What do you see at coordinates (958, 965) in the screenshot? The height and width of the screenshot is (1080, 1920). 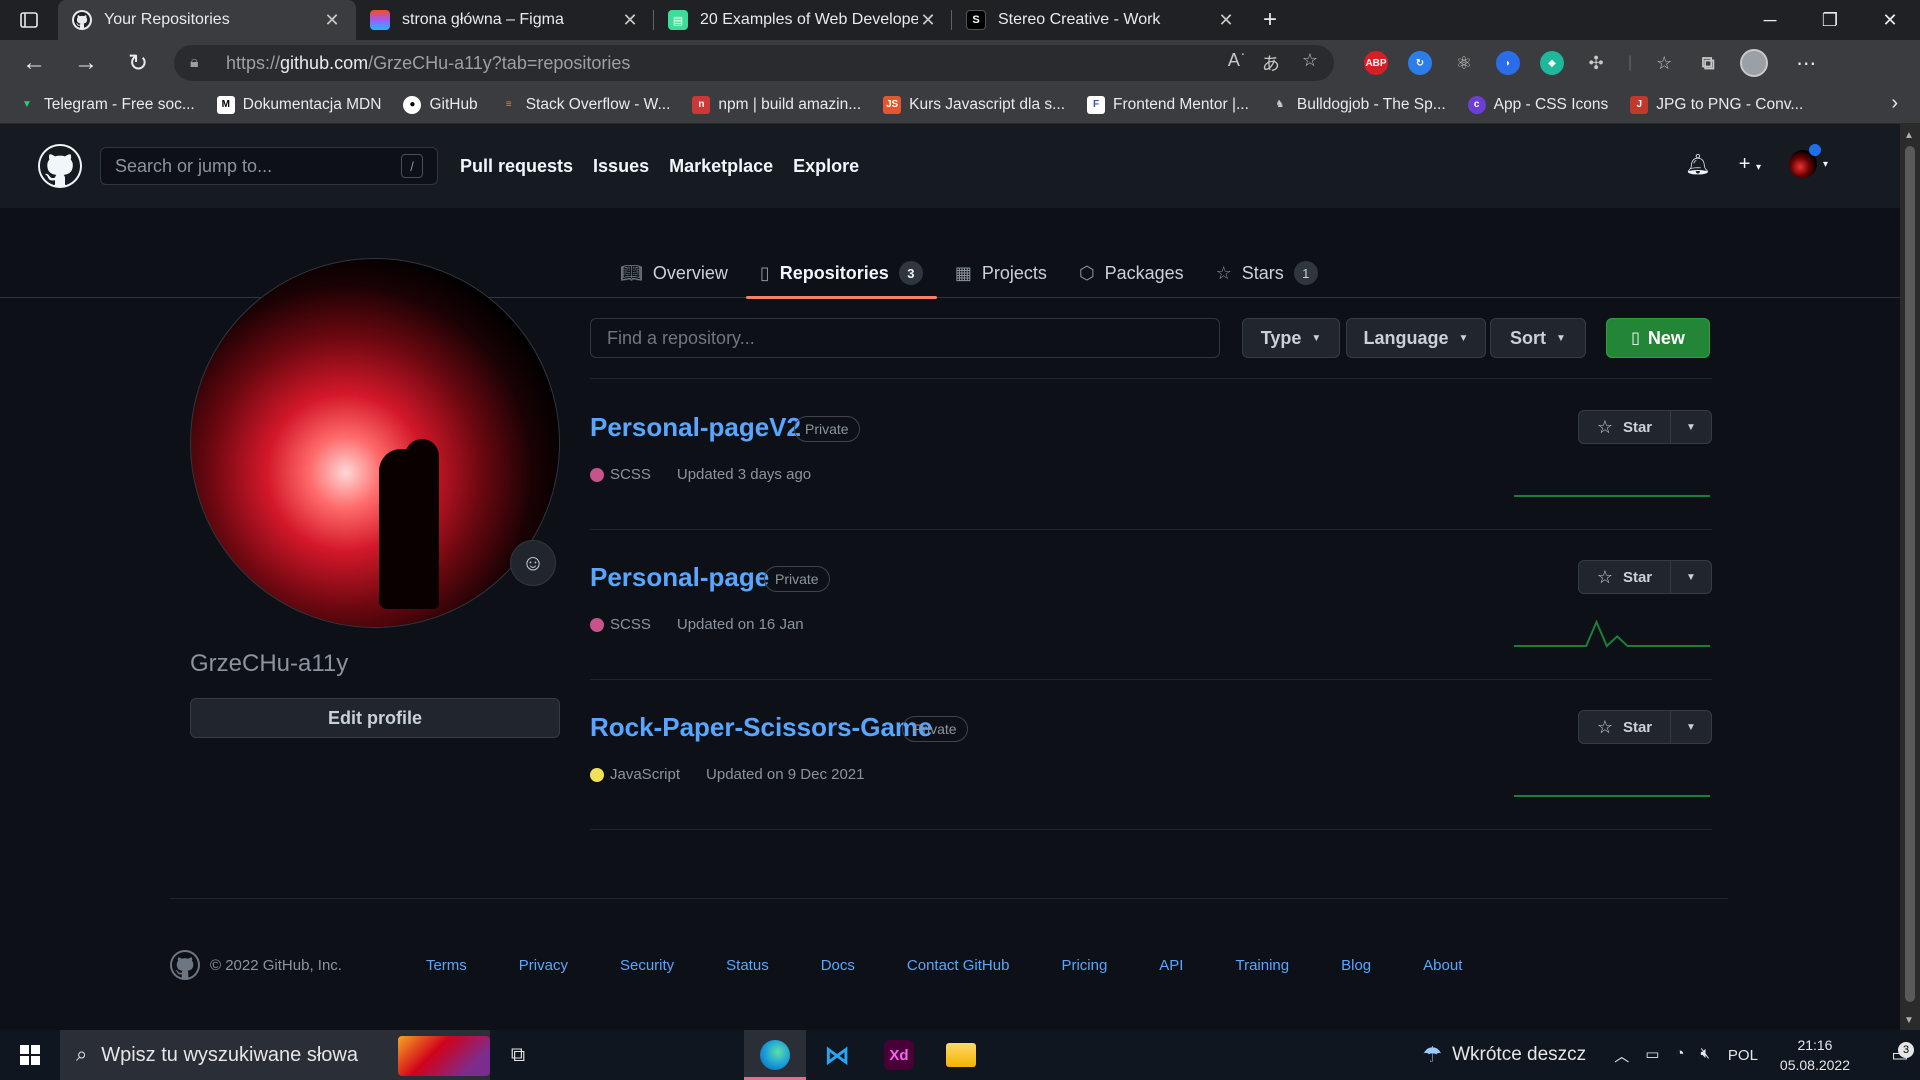 I see `footer-link-contact: Contact GitHub` at bounding box center [958, 965].